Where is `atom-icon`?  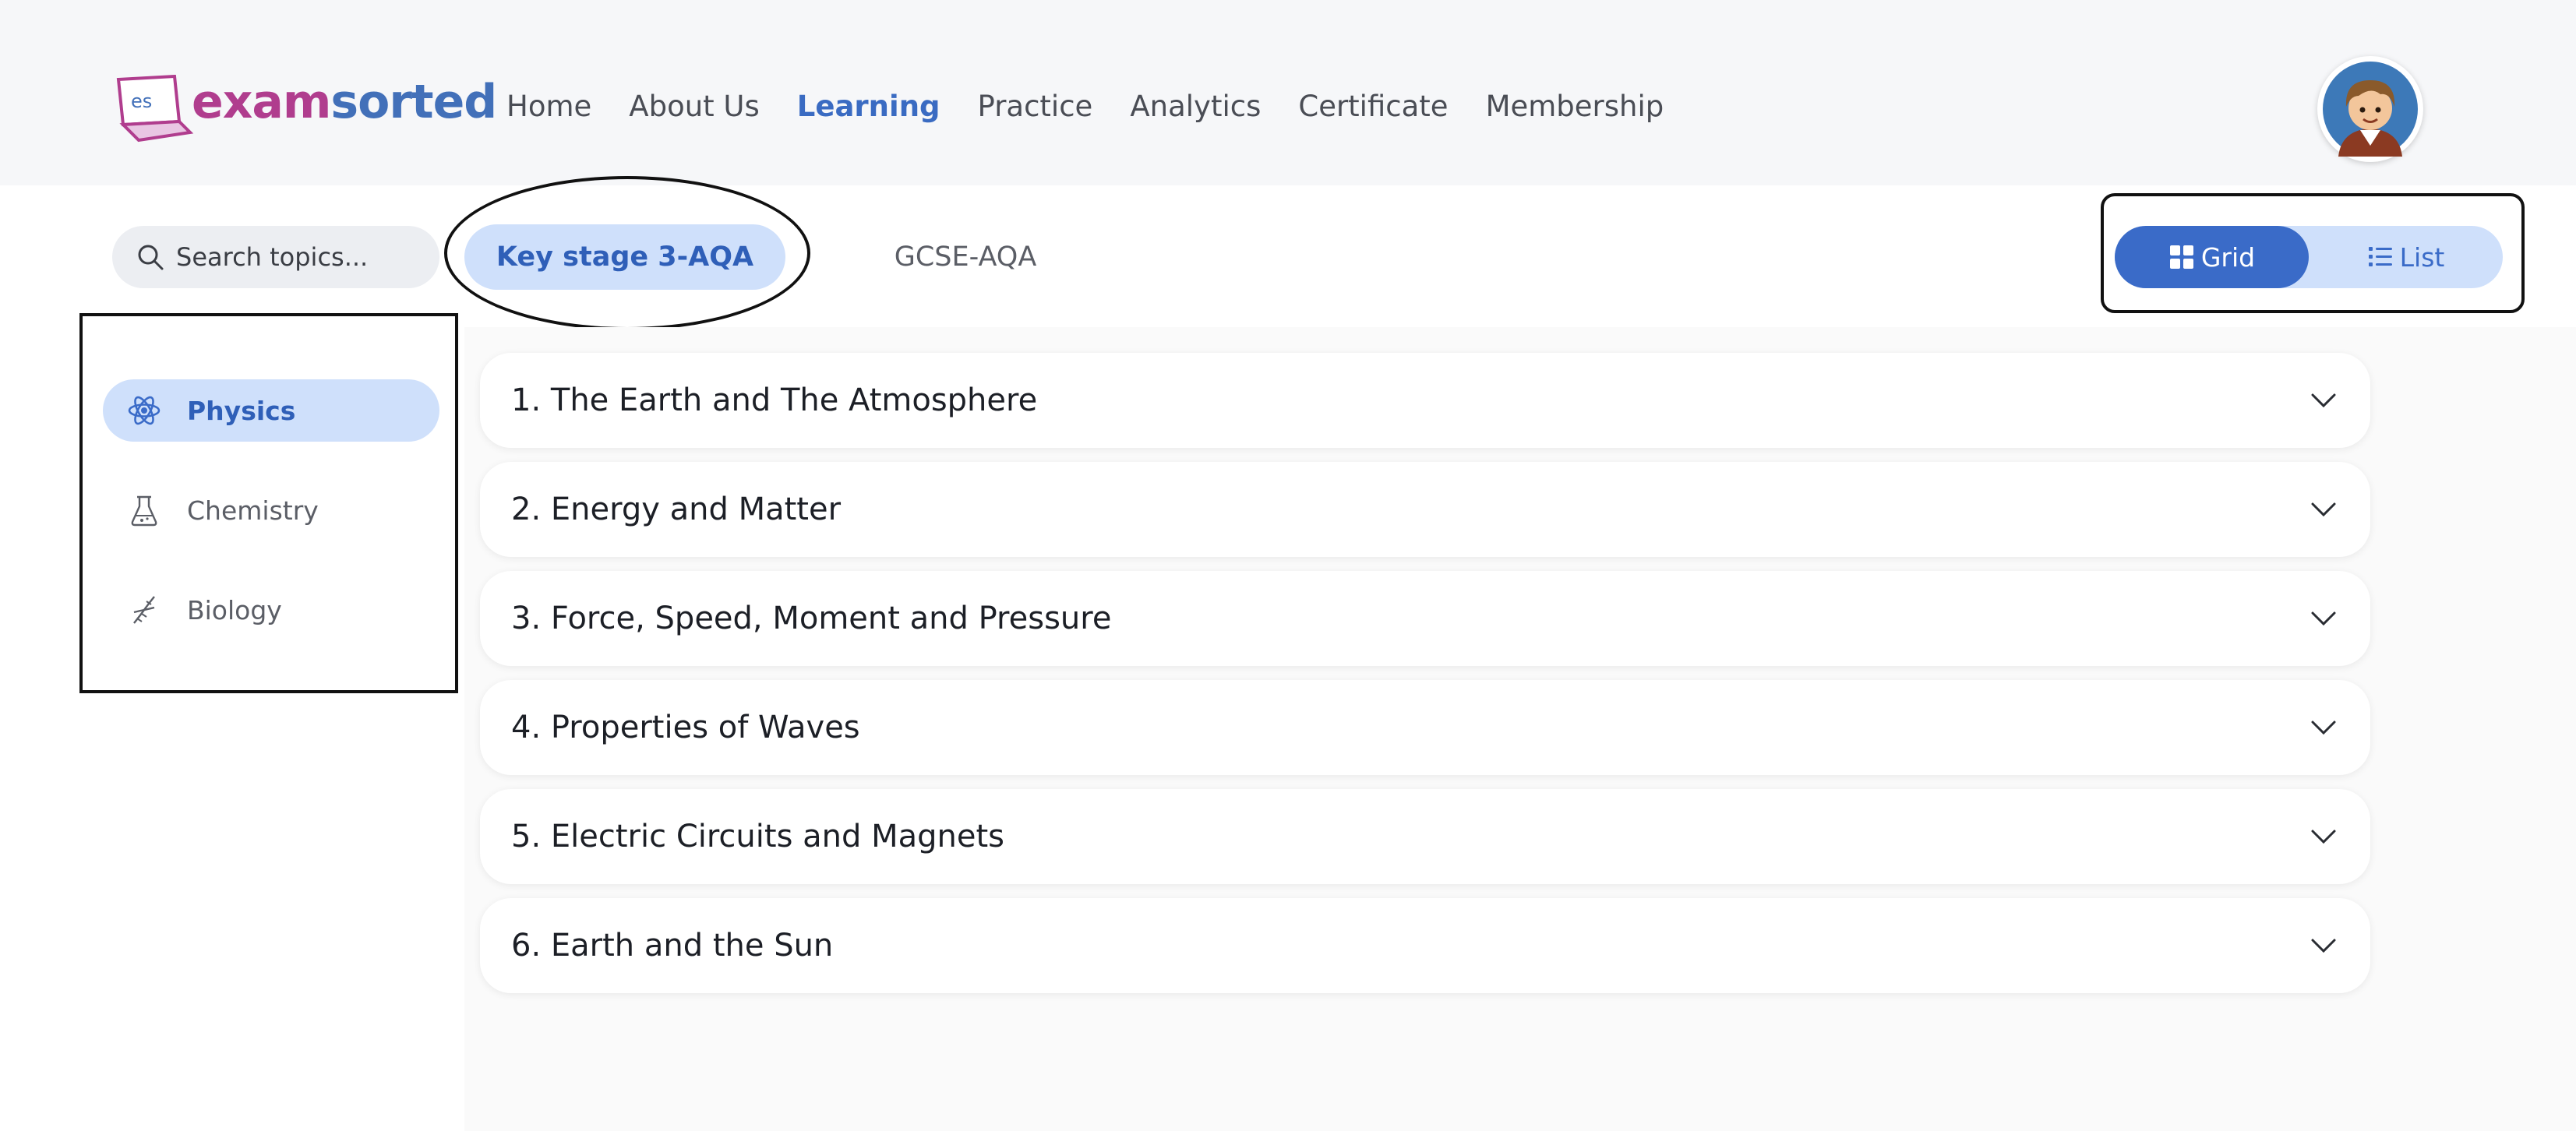 atom-icon is located at coordinates (144, 410).